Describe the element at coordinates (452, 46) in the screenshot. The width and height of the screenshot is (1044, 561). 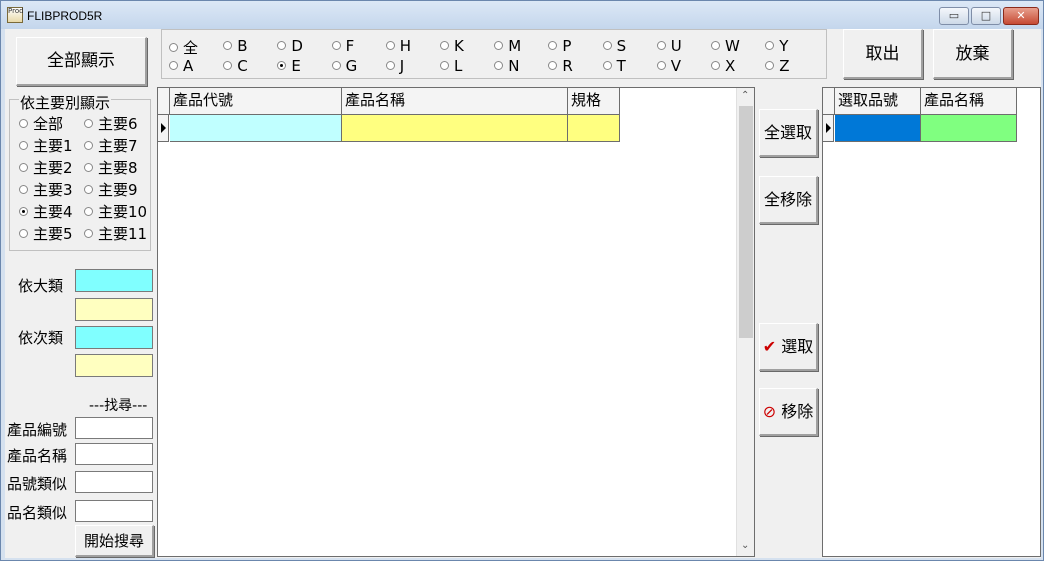
I see `letter-radio: K` at that location.